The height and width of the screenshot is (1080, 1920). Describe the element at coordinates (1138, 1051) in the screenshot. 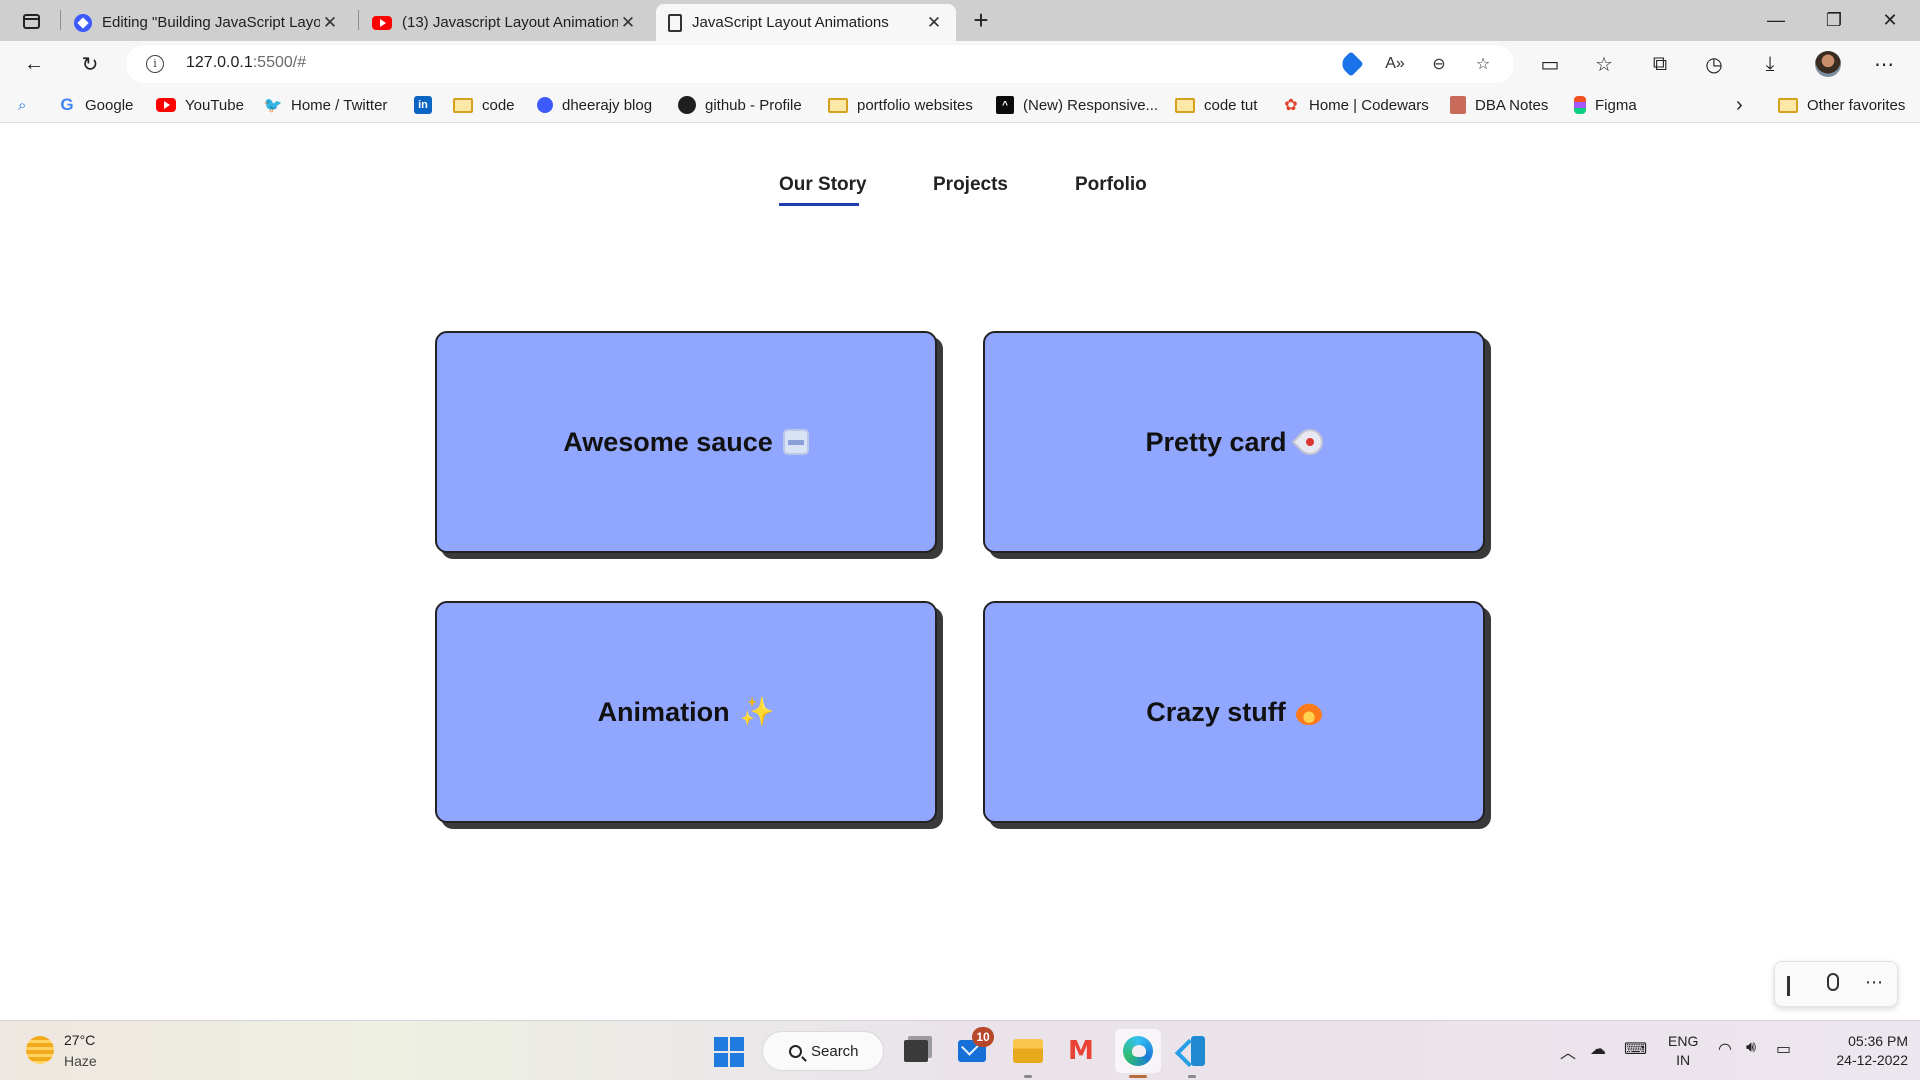

I see `edge-app` at that location.